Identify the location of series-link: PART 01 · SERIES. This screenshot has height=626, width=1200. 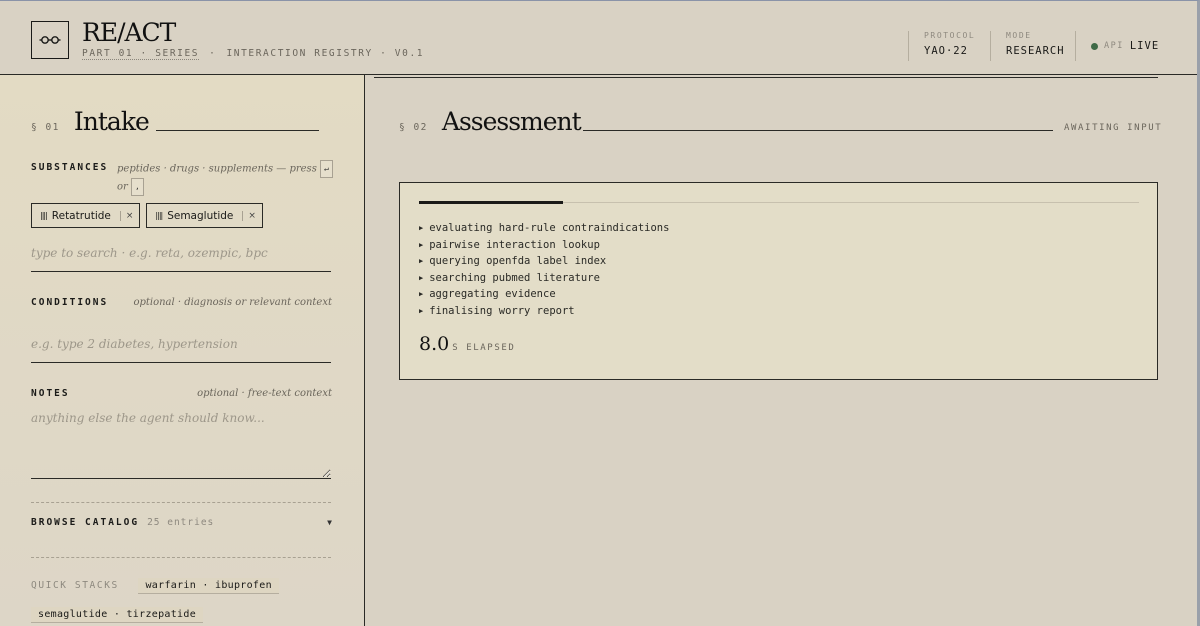
(141, 54).